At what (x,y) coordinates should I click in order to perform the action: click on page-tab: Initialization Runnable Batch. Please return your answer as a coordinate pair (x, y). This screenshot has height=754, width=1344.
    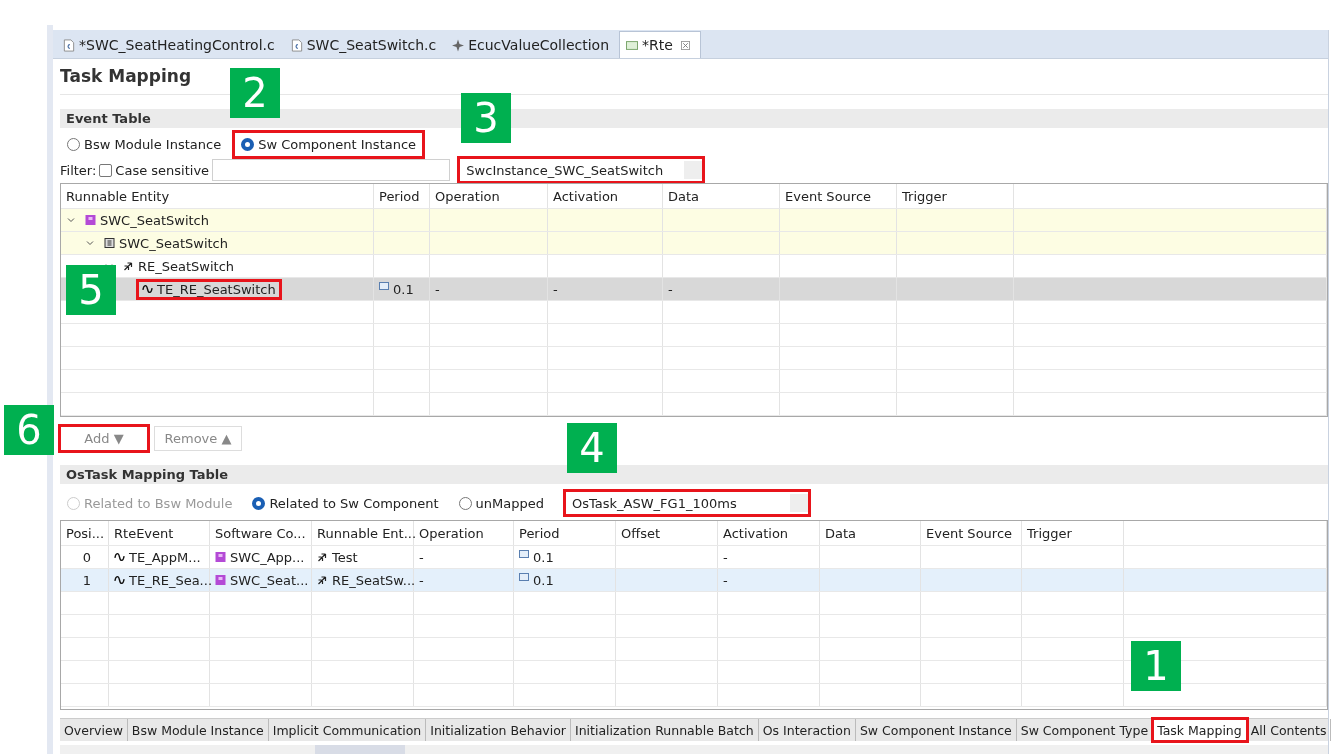
    Looking at the image, I should click on (664, 730).